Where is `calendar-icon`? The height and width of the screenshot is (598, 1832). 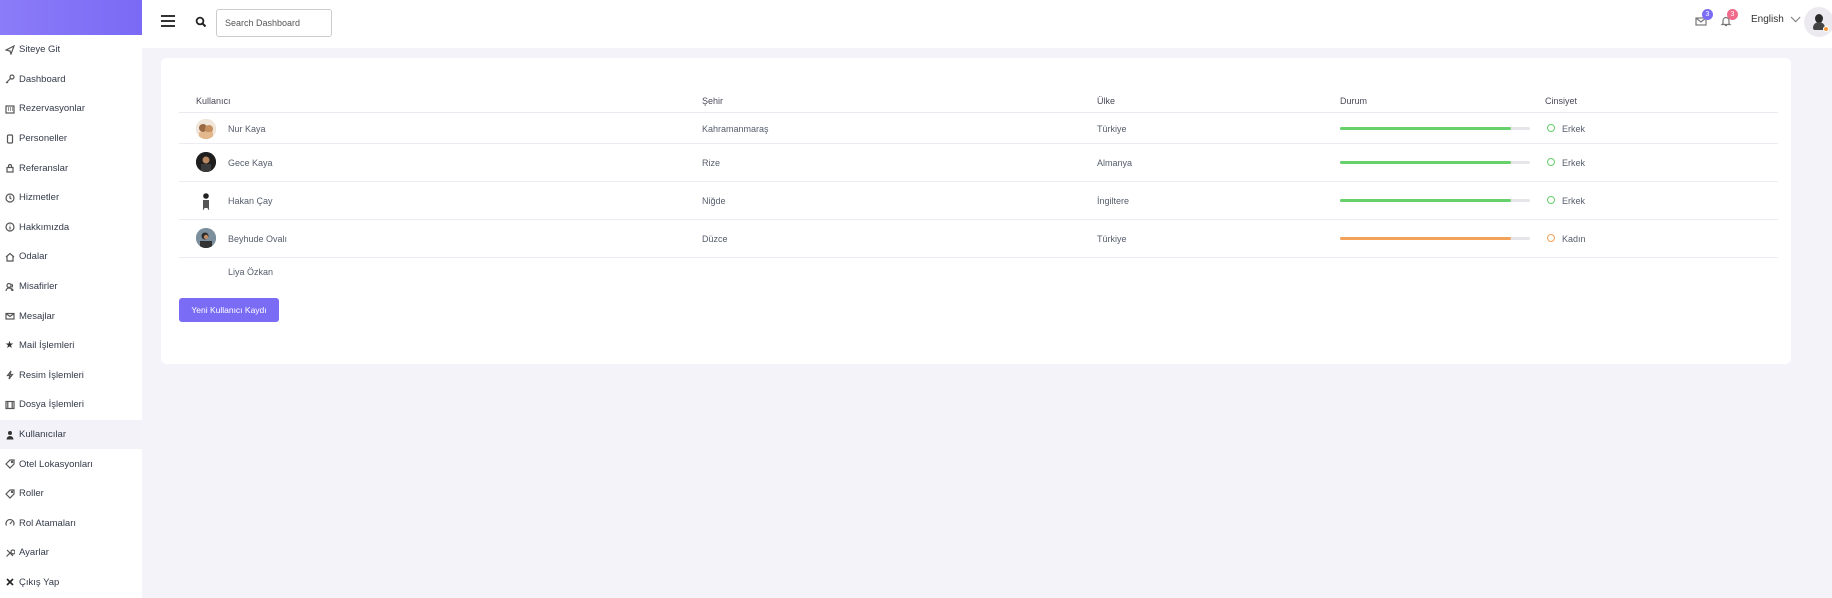
calendar-icon is located at coordinates (9, 109).